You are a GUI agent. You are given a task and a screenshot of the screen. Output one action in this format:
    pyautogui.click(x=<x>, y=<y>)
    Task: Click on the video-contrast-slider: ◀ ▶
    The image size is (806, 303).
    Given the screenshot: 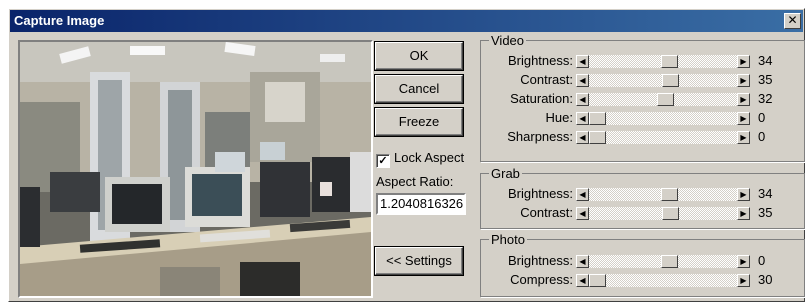 What is the action you would take?
    pyautogui.click(x=663, y=80)
    